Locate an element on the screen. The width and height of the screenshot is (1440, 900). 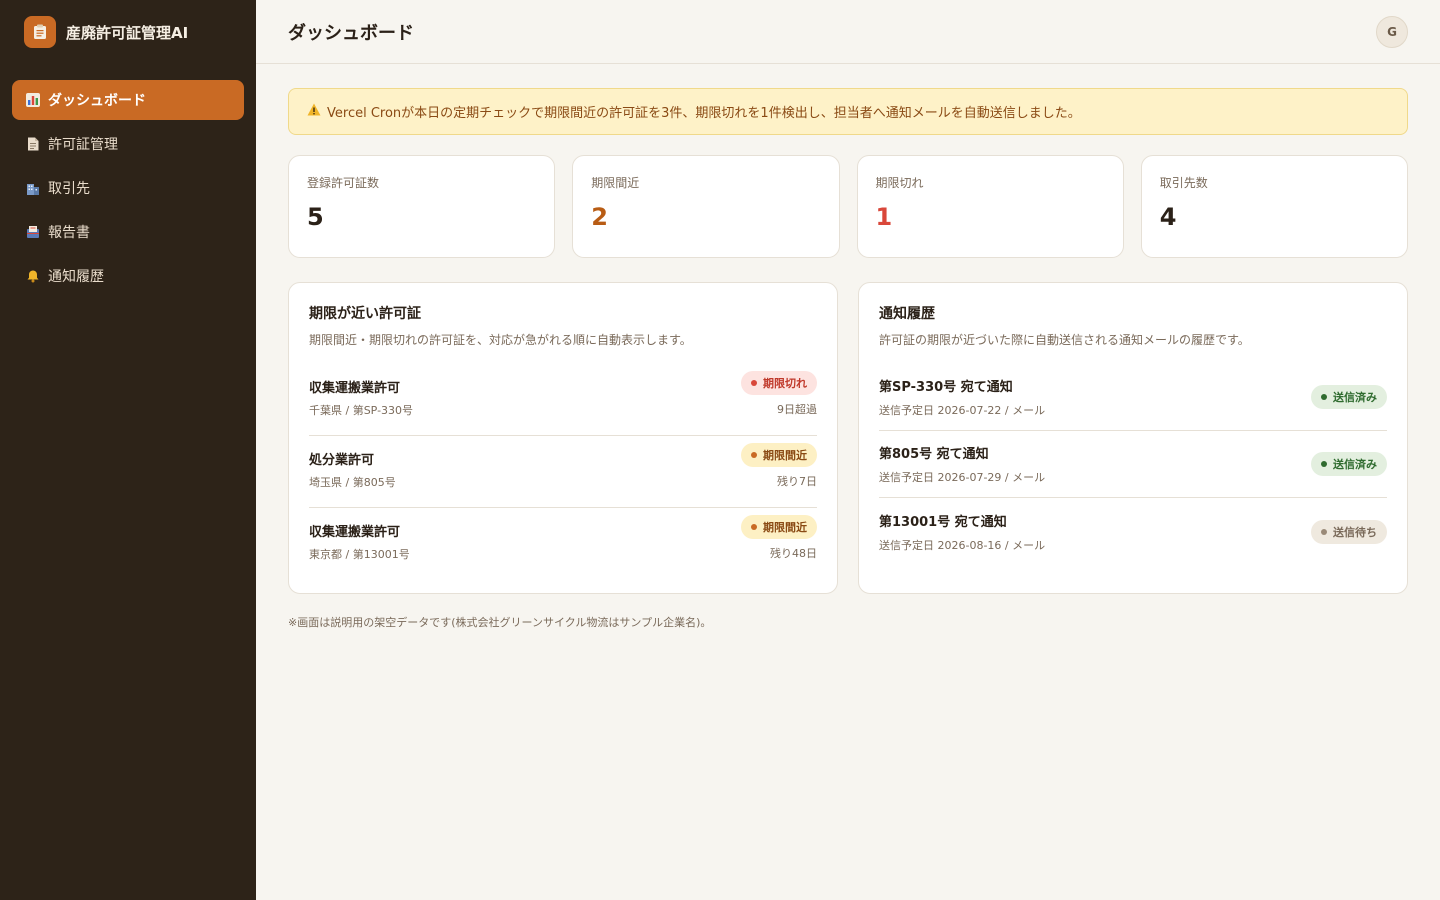
panel-title: 期限が近い許可証 is located at coordinates (365, 314).